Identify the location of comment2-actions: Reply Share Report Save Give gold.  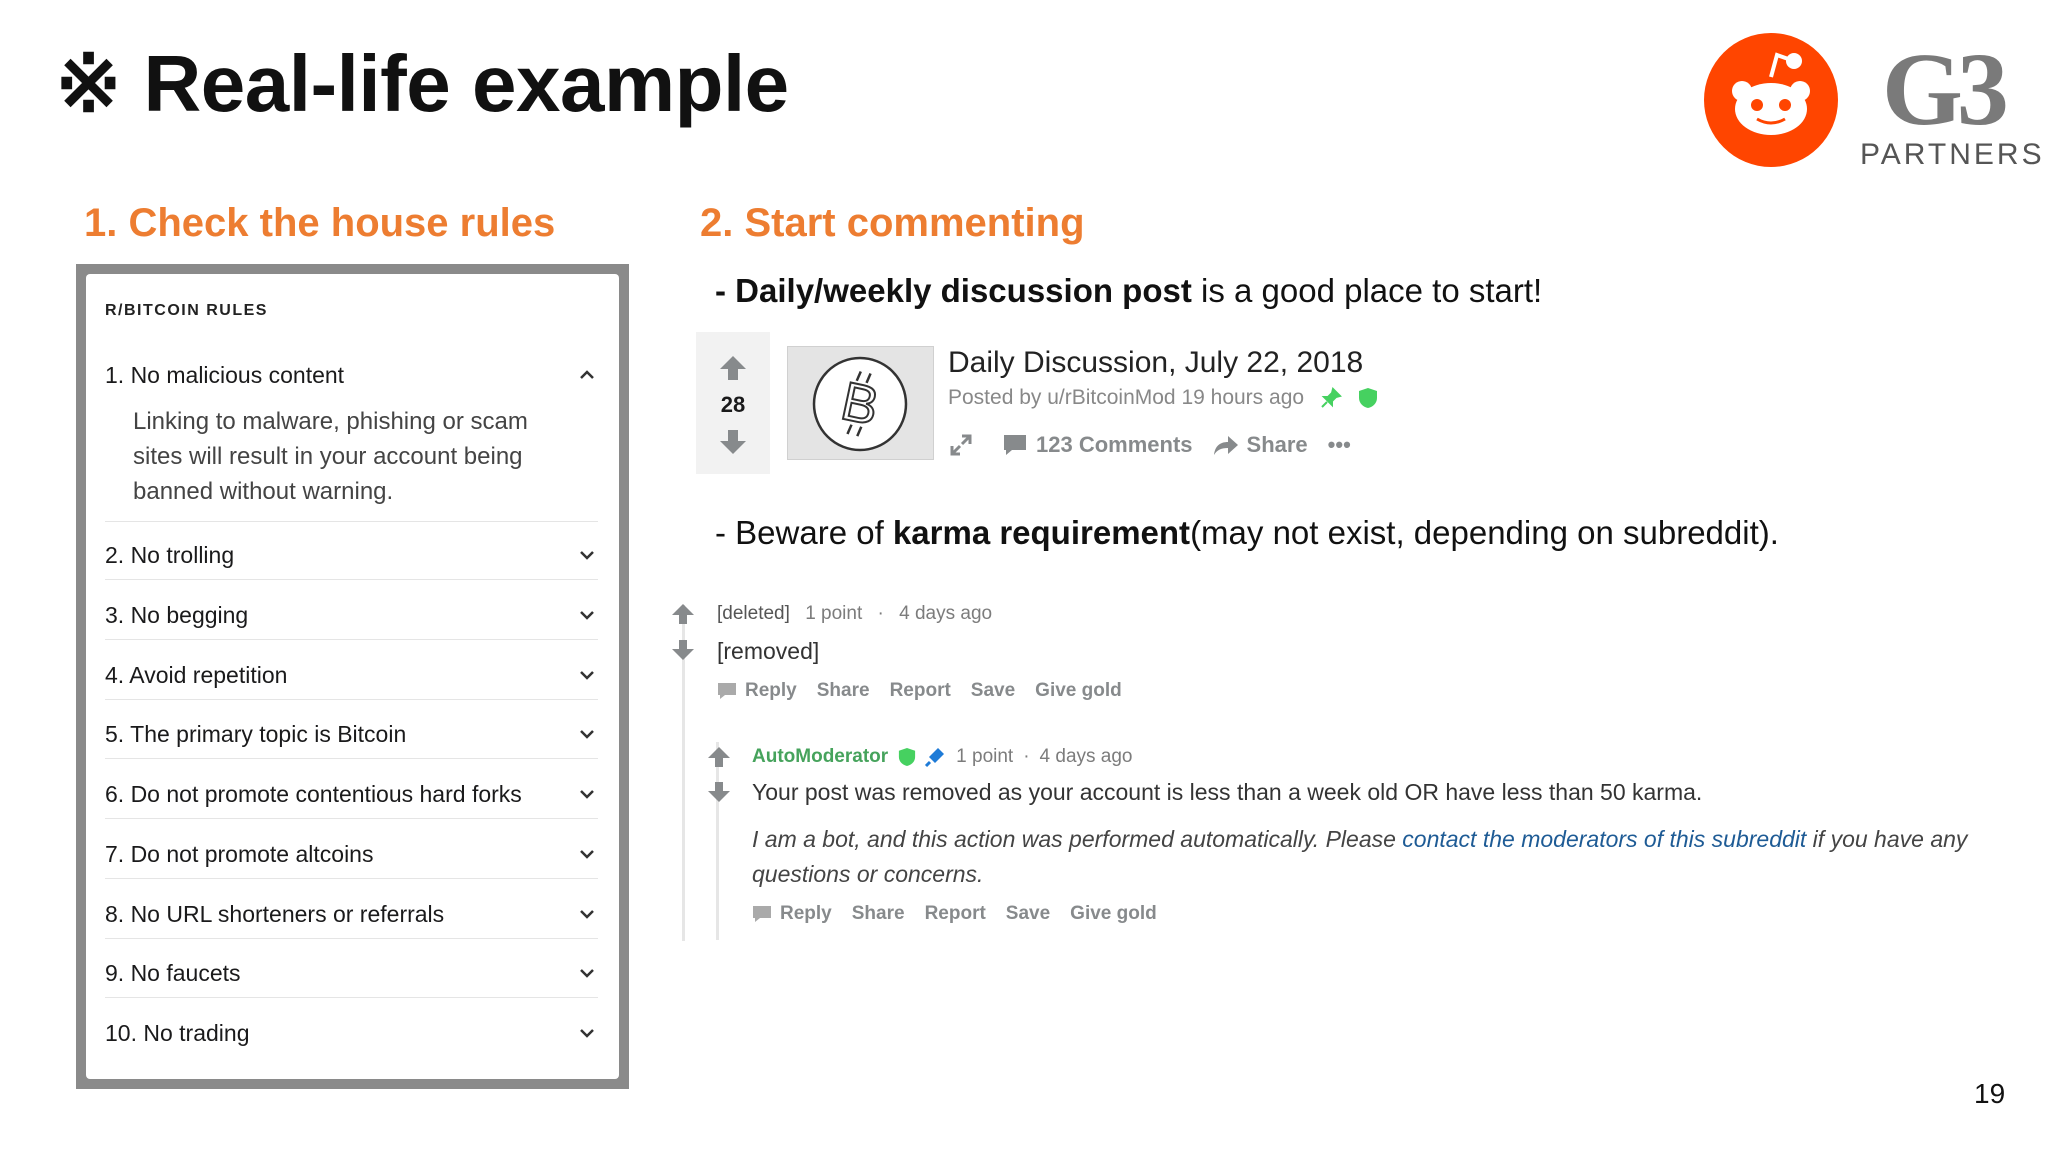
(964, 914).